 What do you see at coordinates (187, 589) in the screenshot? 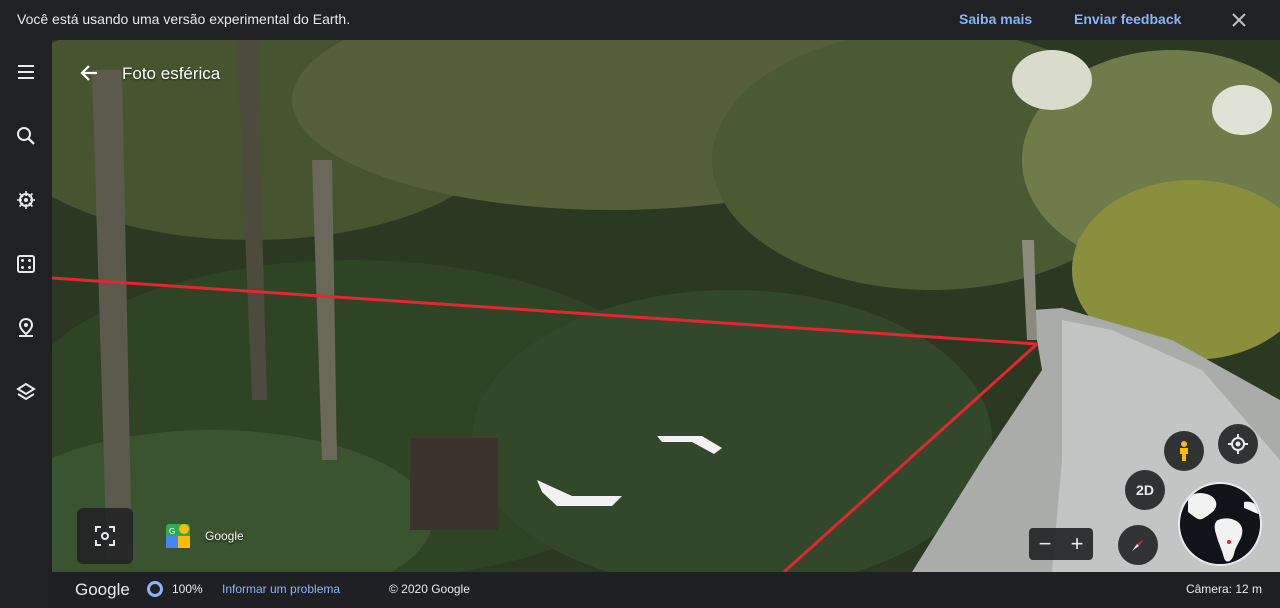
I see `loading-progress-text: 100%` at bounding box center [187, 589].